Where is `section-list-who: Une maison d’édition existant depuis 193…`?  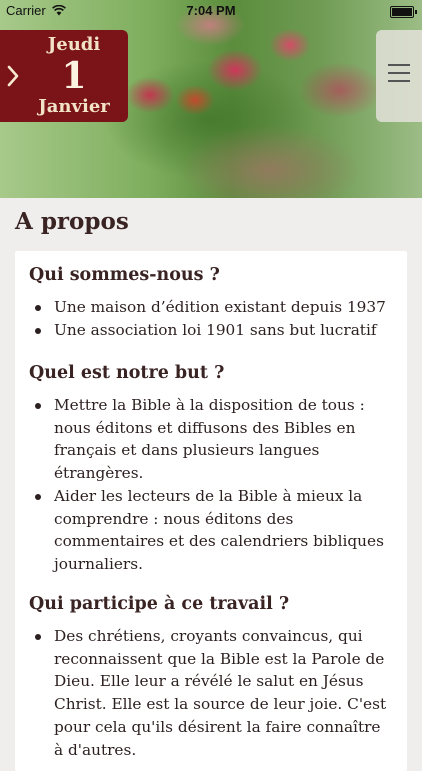 section-list-who: Une maison d’édition existant depuis 193… is located at coordinates (211, 318).